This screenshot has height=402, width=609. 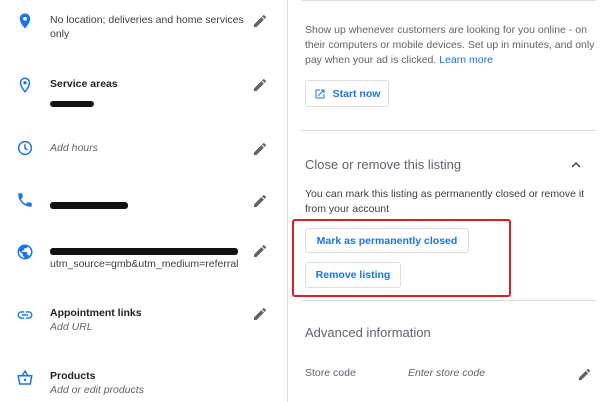 What do you see at coordinates (25, 200) in the screenshot?
I see `phone-icon` at bounding box center [25, 200].